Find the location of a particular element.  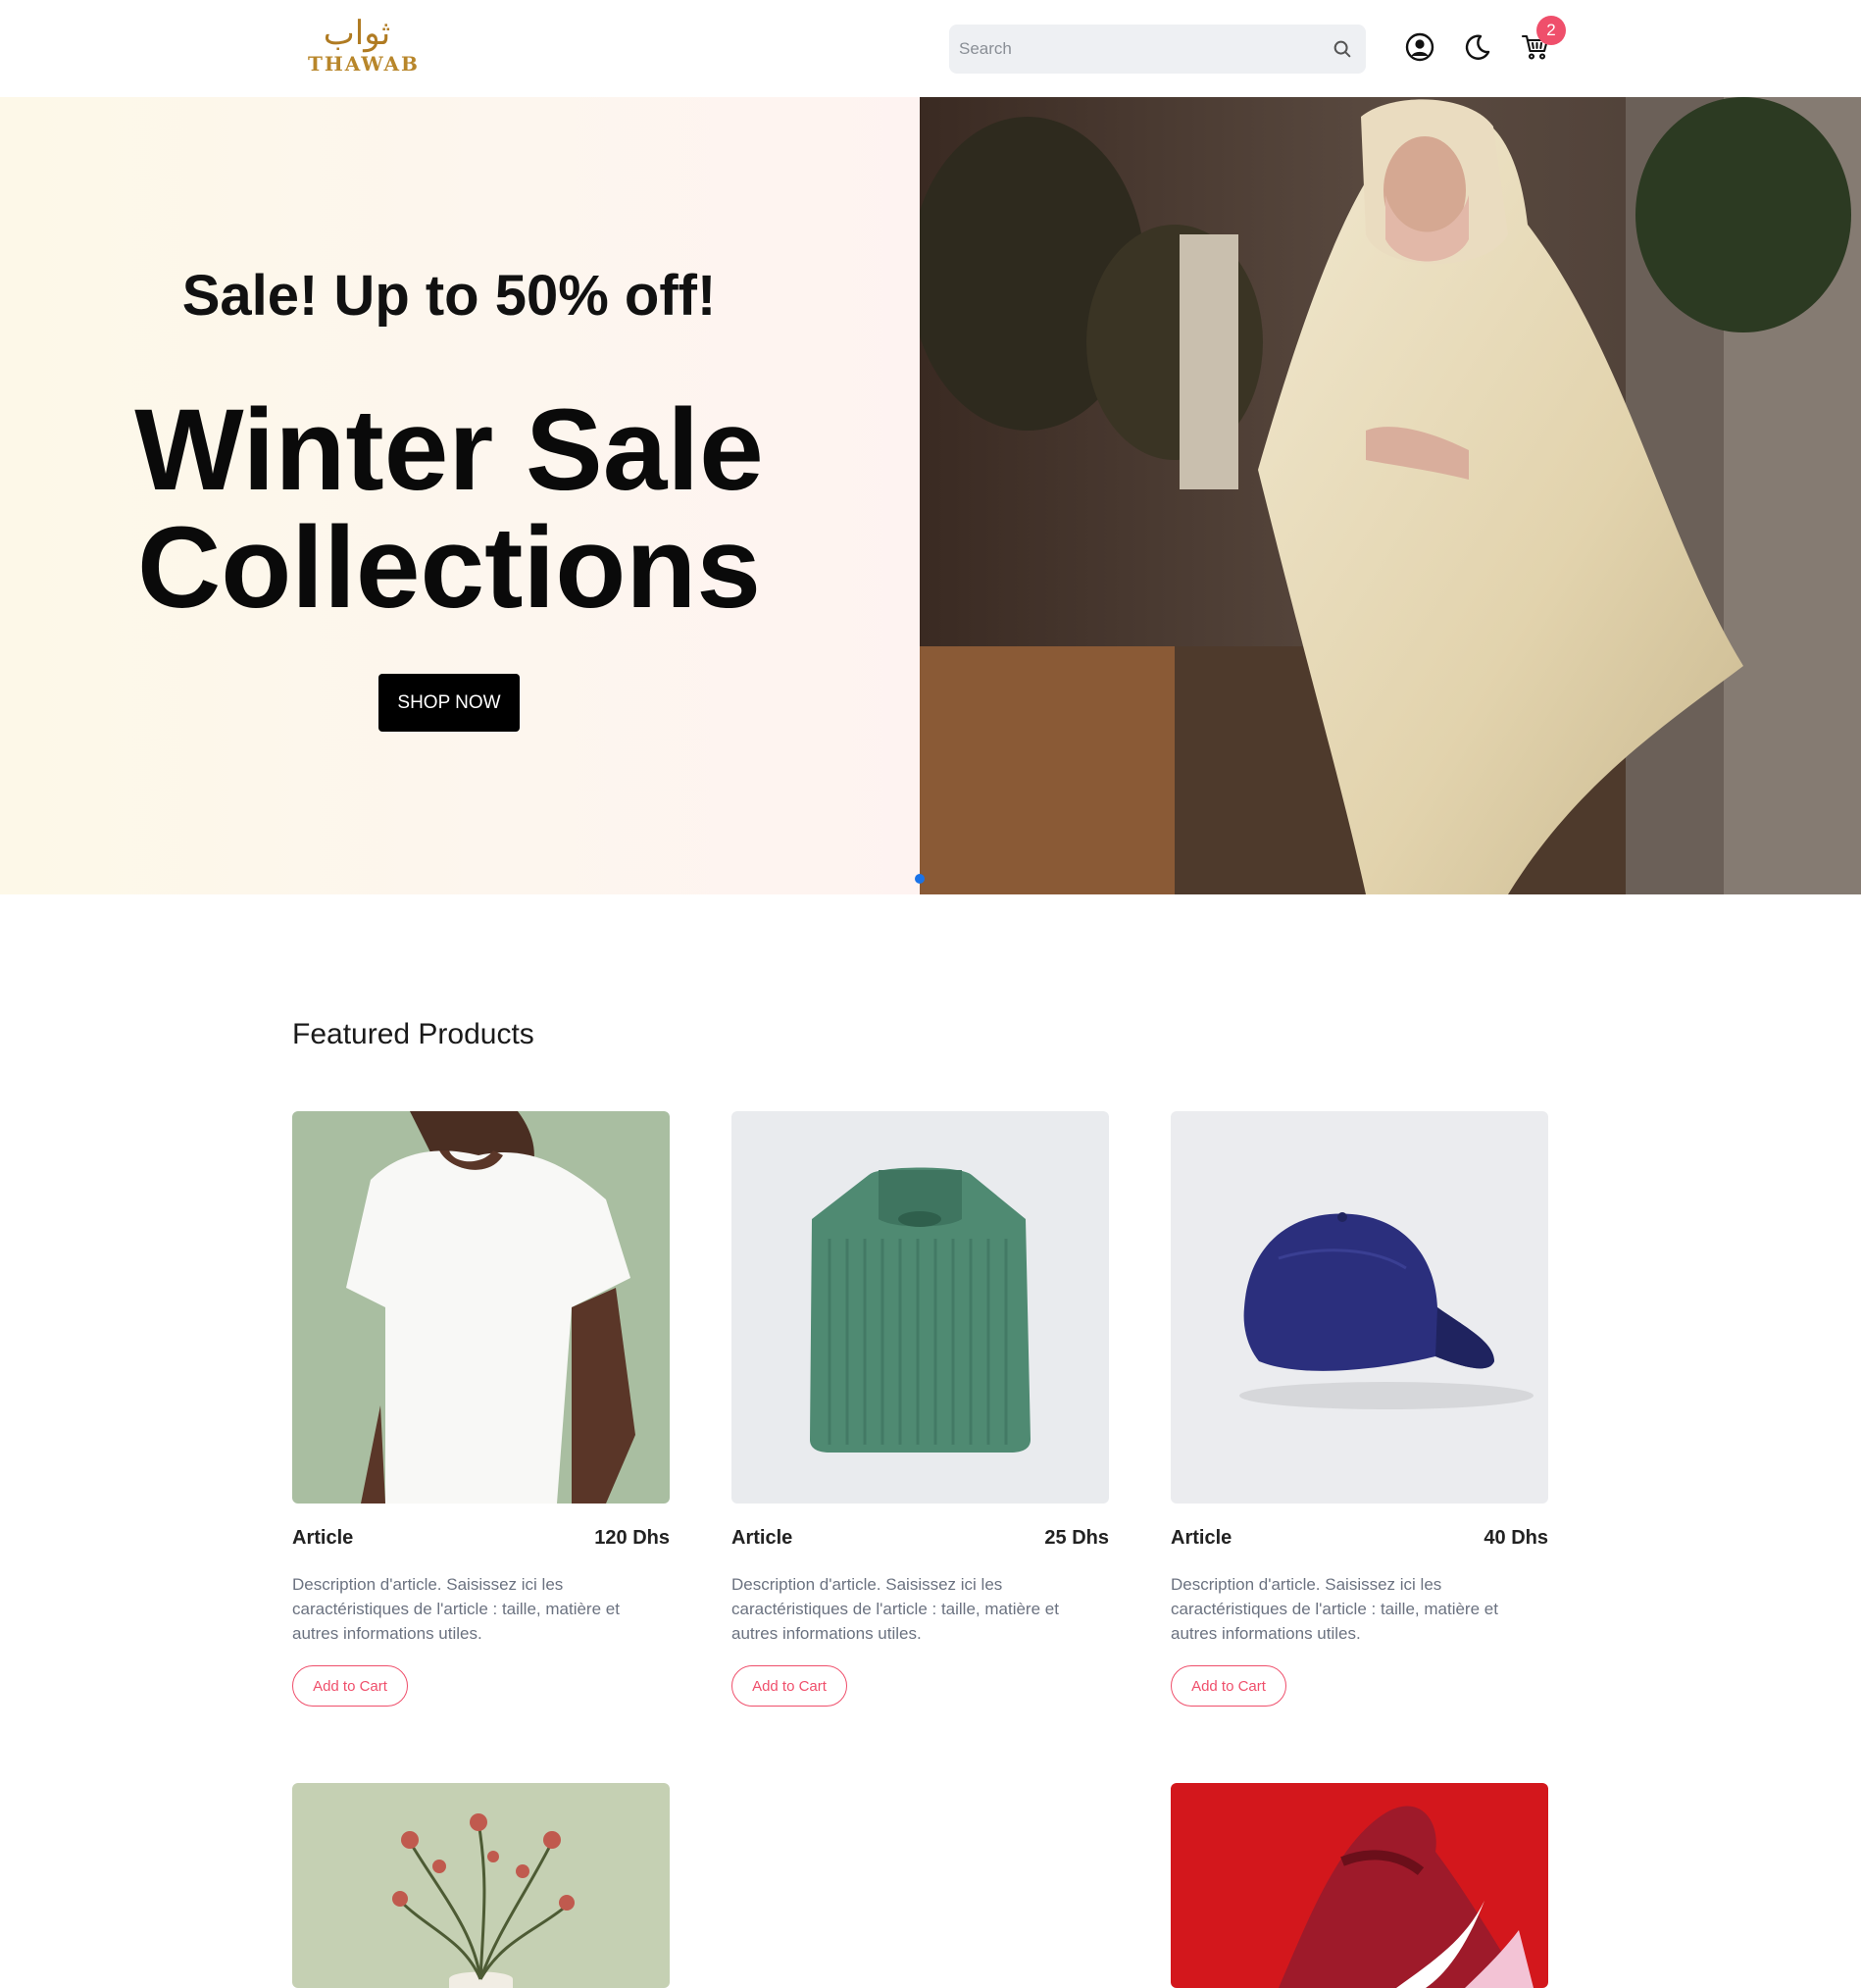

hero-title-line-2: Collections is located at coordinates (449, 568).